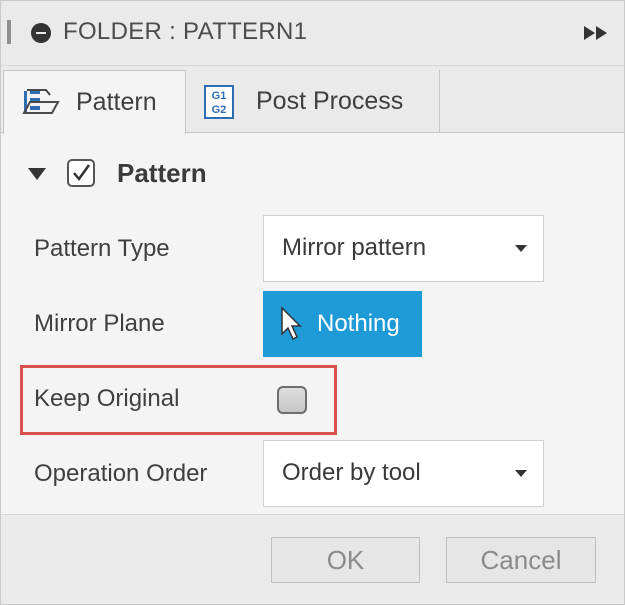 Image resolution: width=625 pixels, height=605 pixels. I want to click on tab-pattern: Pattern, so click(94, 102).